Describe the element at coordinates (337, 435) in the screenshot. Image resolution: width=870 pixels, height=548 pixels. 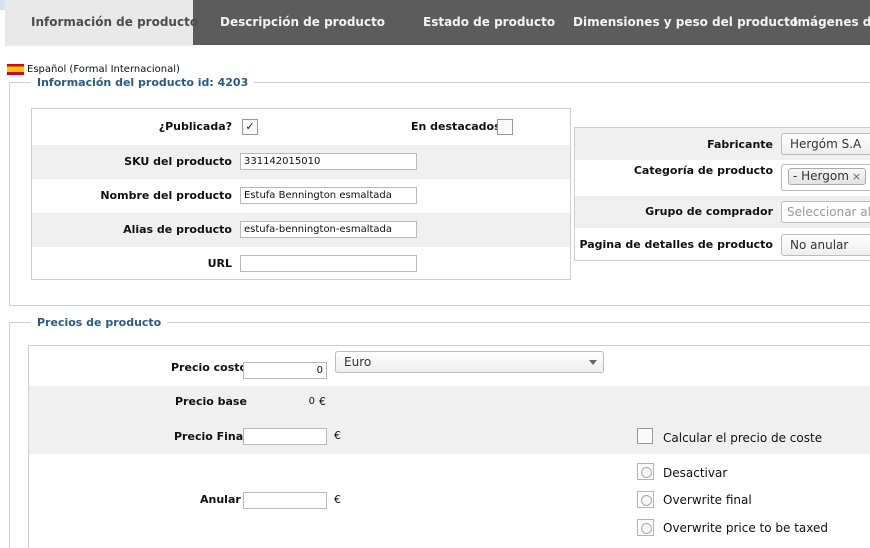
I see `final-price-euro: €` at that location.